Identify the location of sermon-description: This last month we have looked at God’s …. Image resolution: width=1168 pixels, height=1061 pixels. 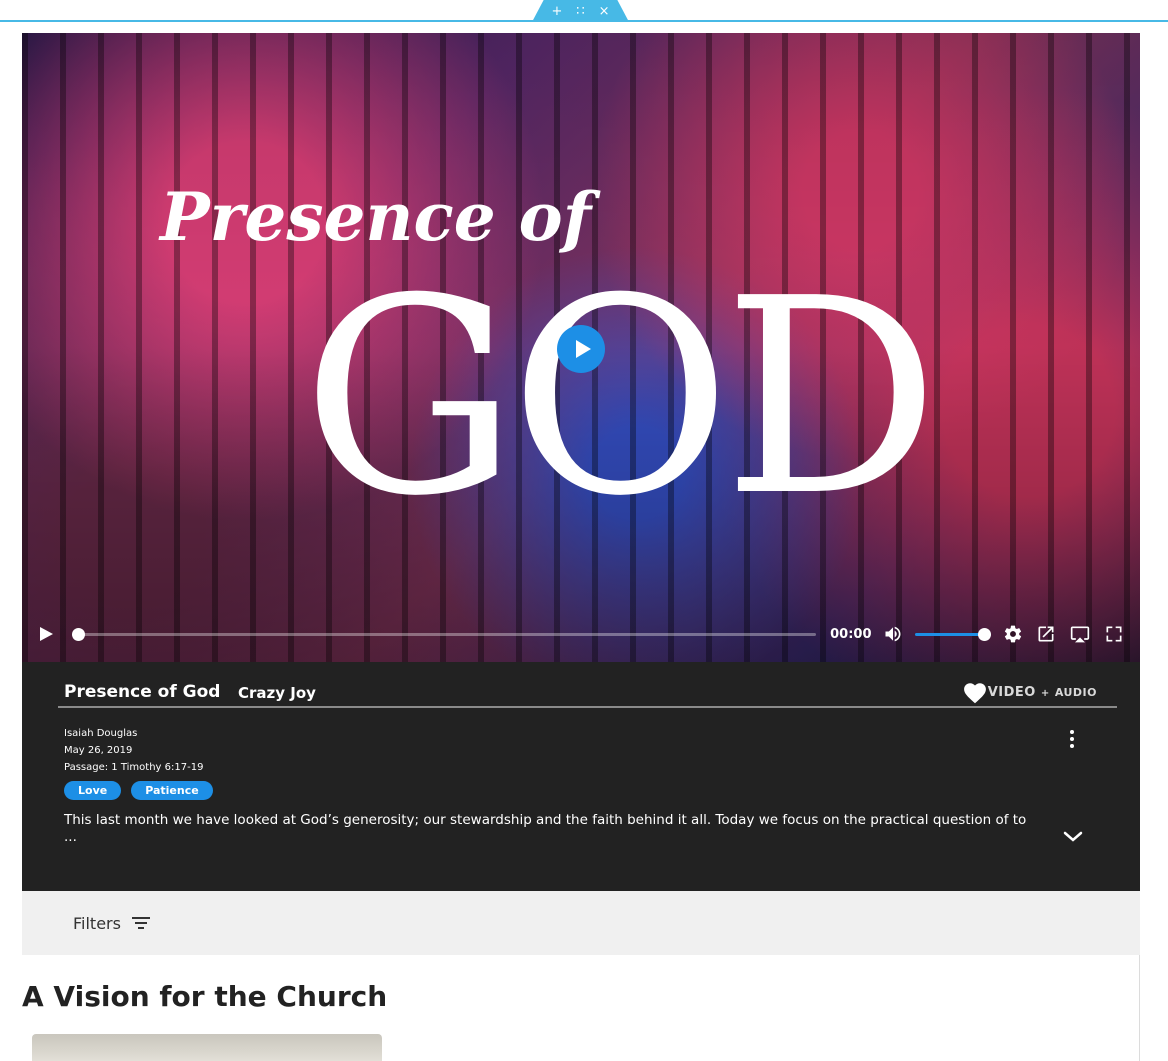
(545, 828).